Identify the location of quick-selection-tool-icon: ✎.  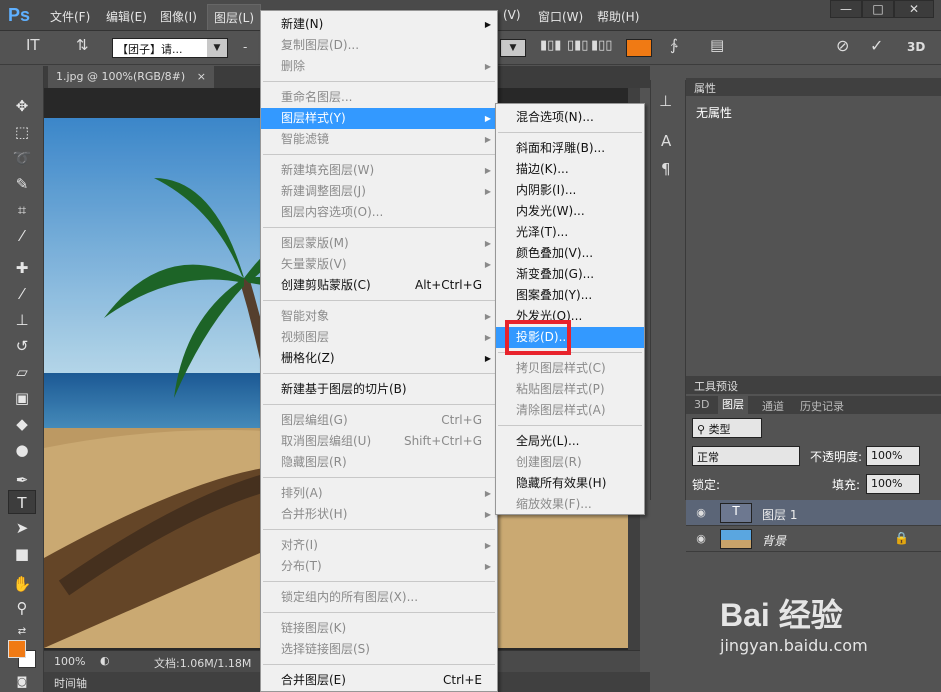
(22, 184).